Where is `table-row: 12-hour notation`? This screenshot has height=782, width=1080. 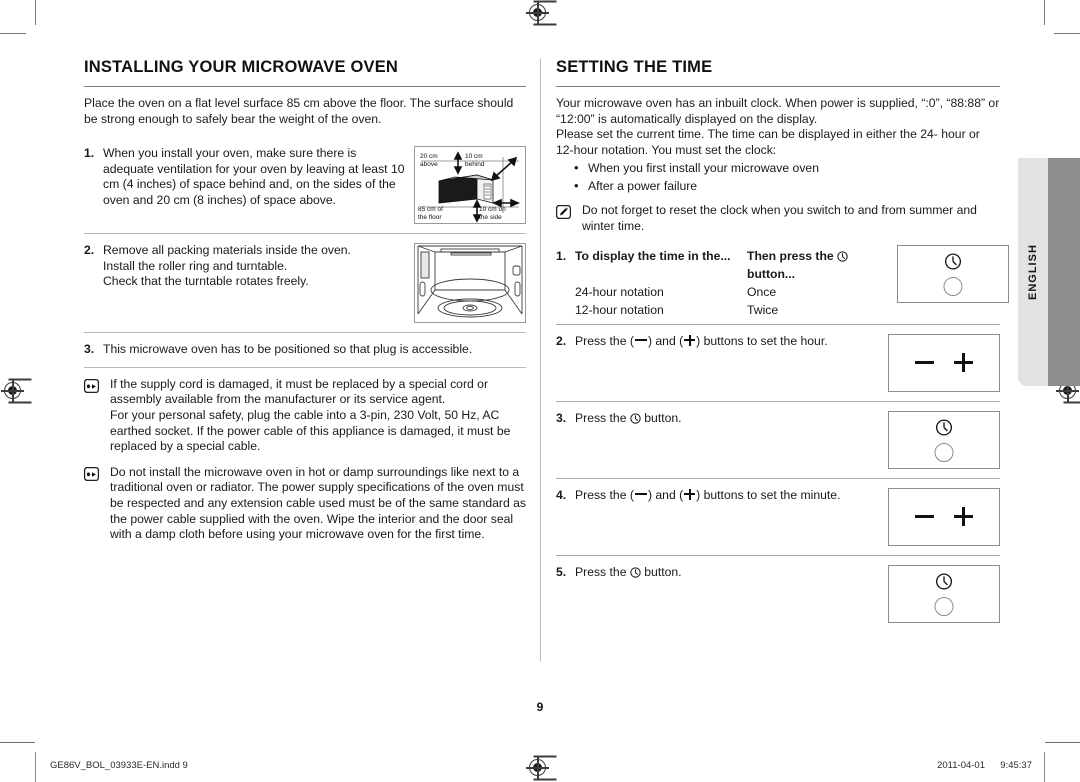 table-row: 12-hour notation is located at coordinates (619, 309).